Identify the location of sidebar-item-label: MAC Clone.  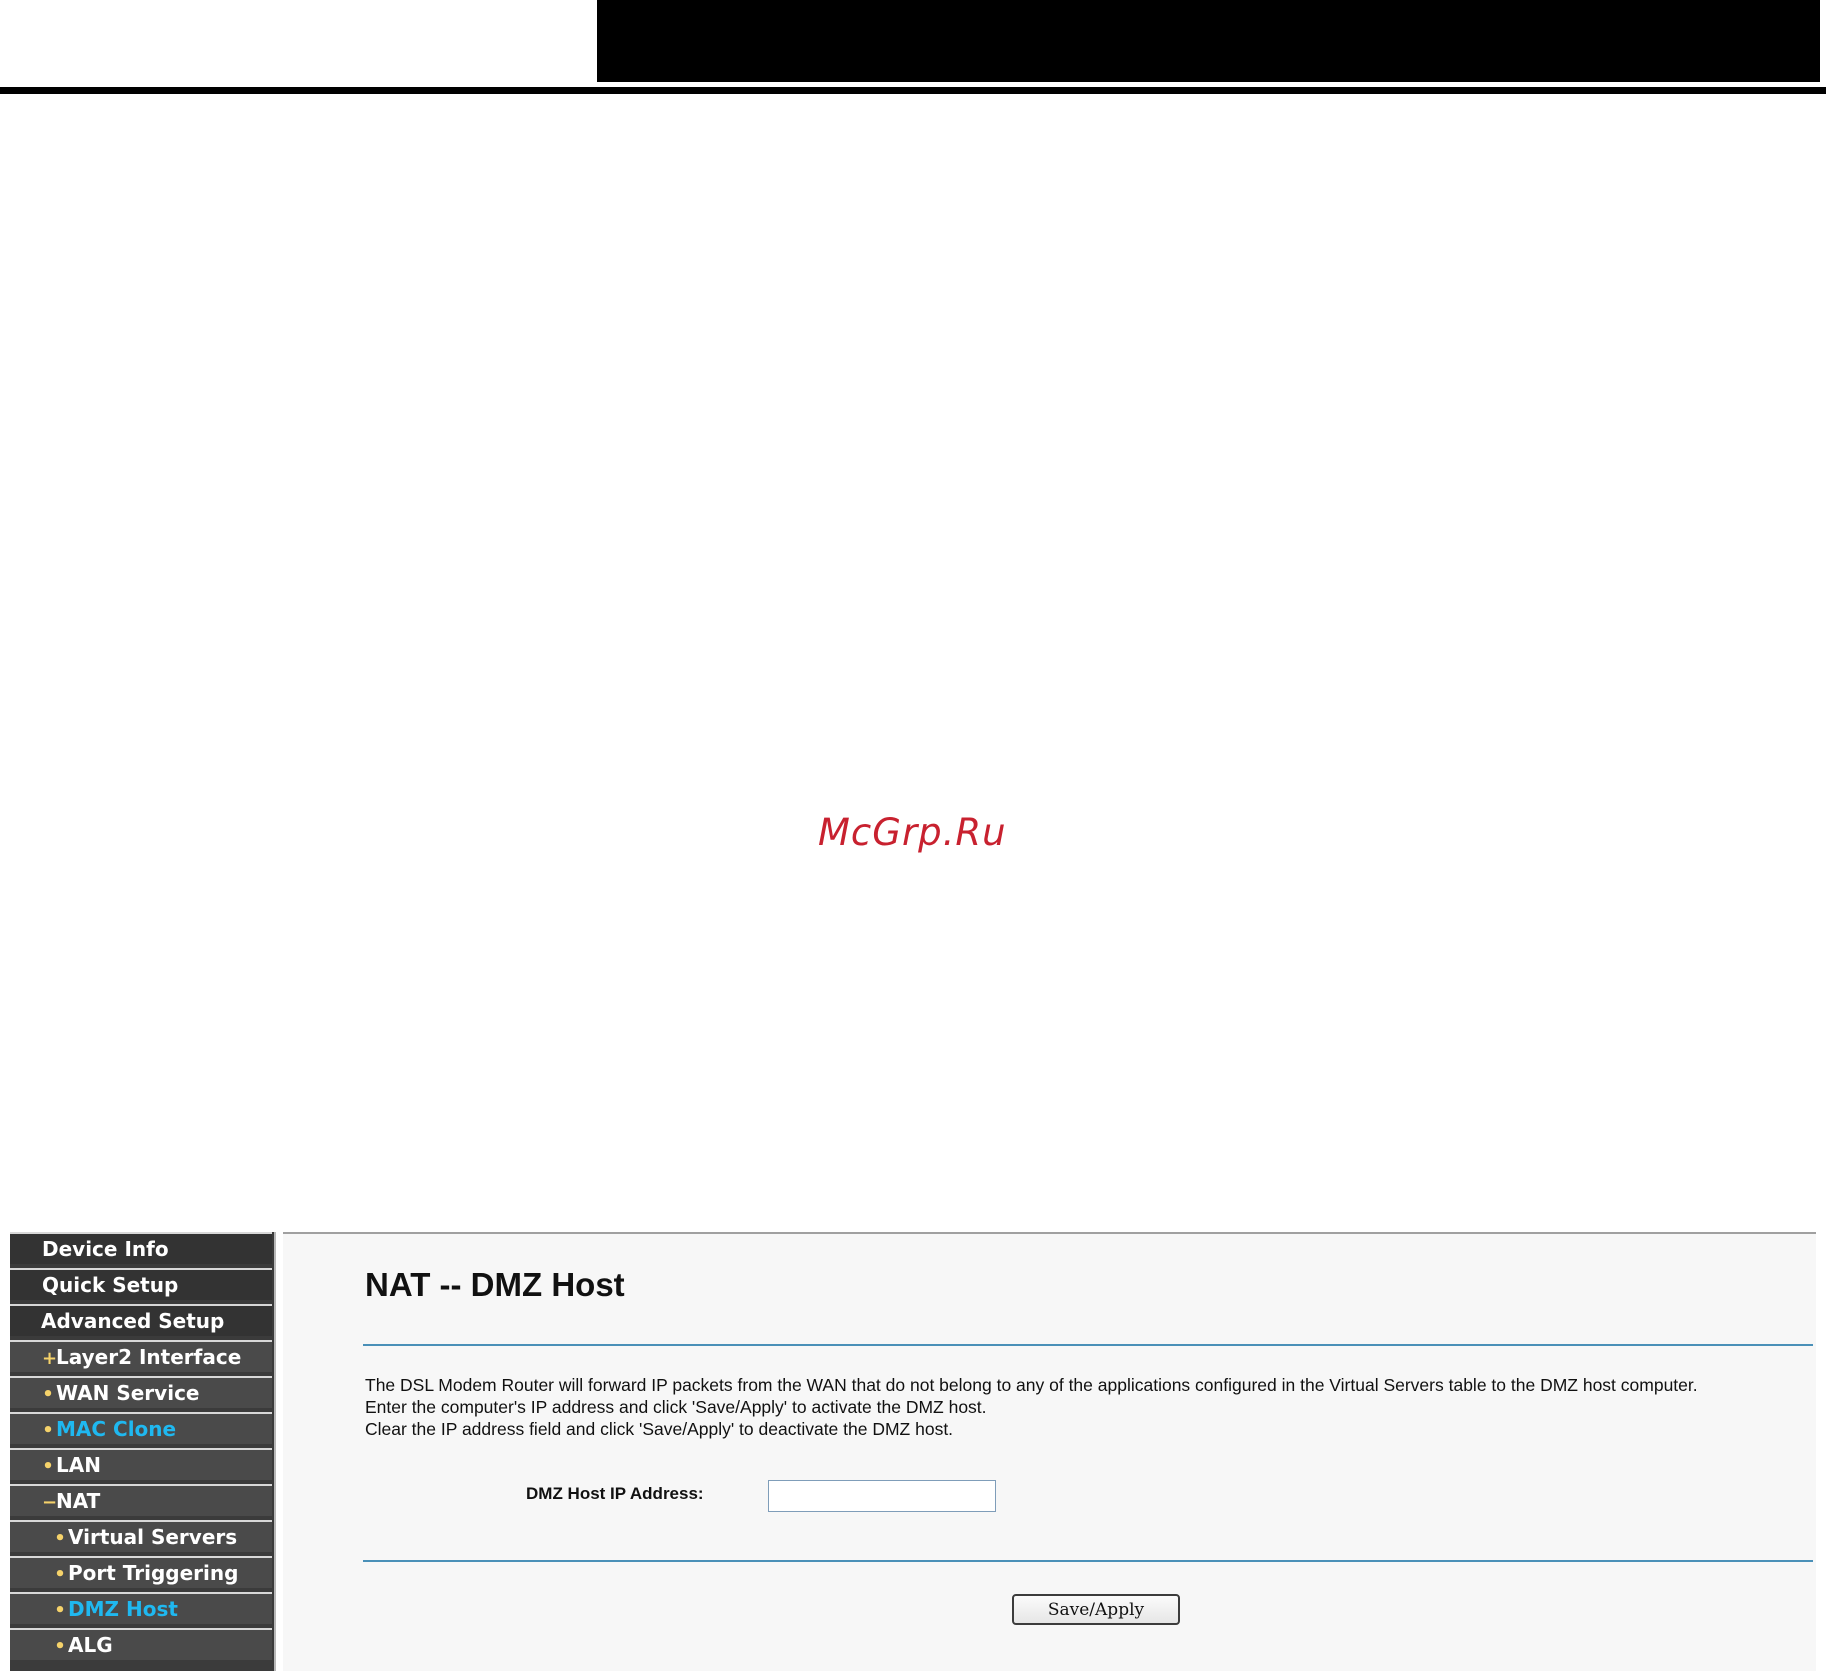
(116, 1429).